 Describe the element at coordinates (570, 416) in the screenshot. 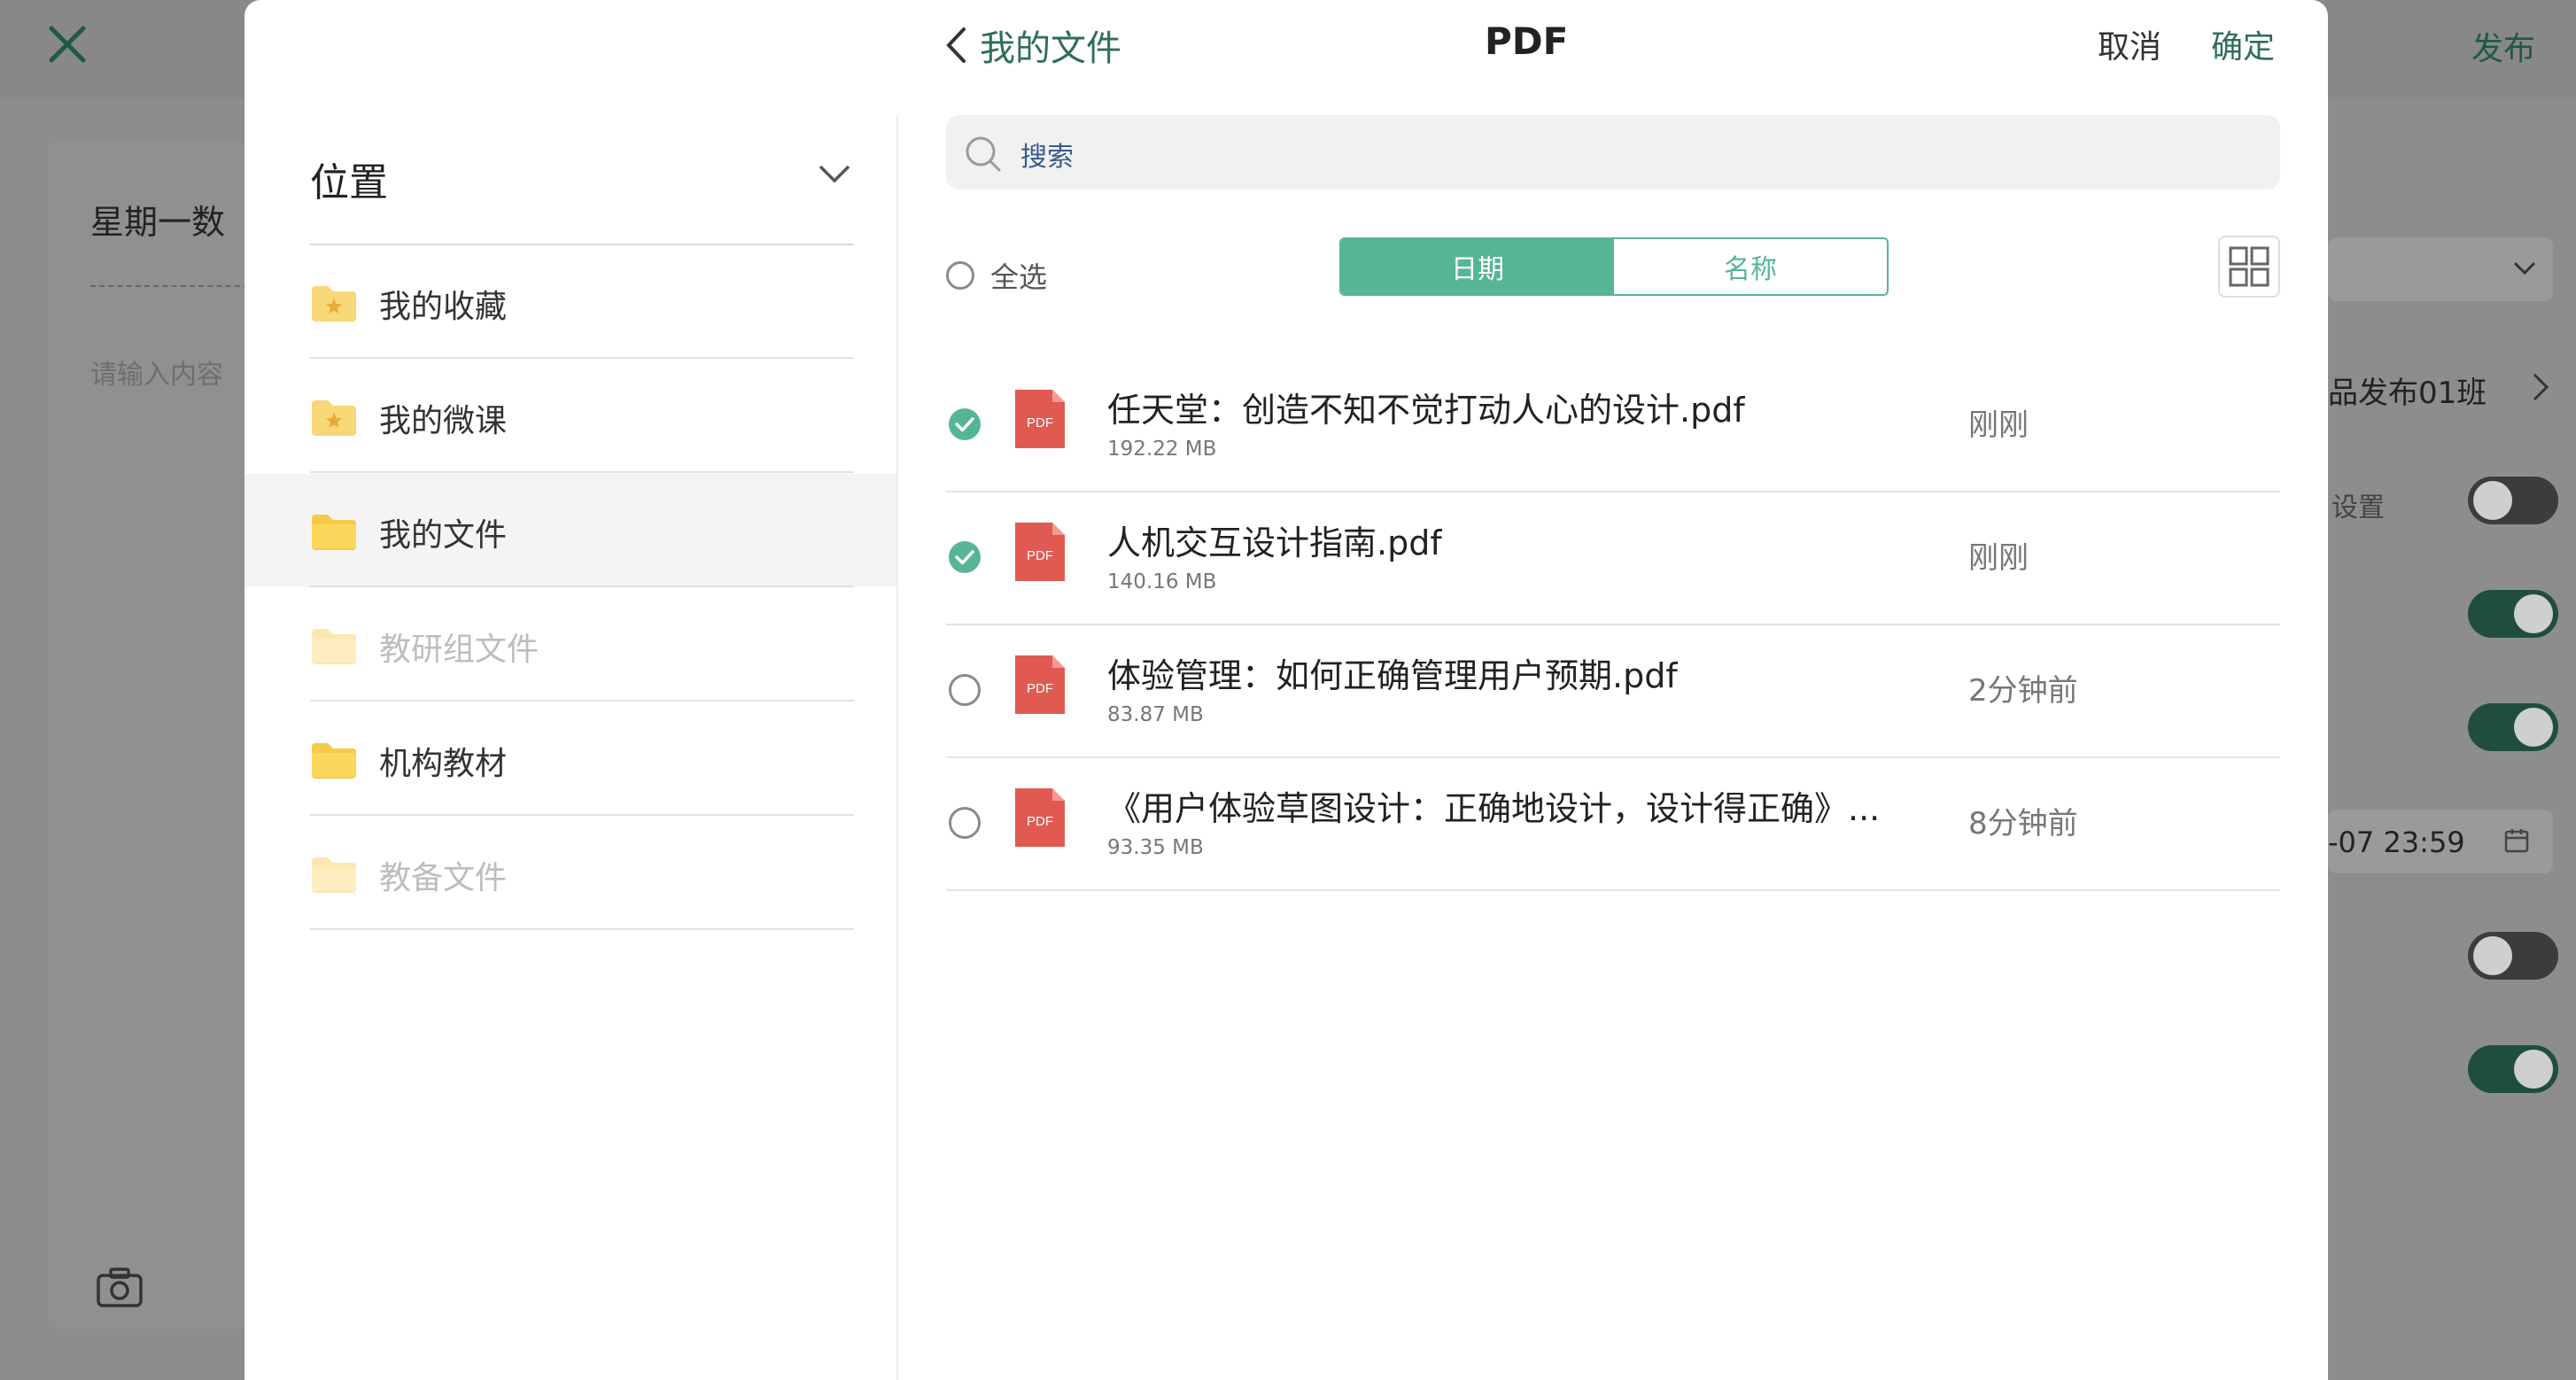

I see `sidebar-item-microlessons: 我的微课` at that location.